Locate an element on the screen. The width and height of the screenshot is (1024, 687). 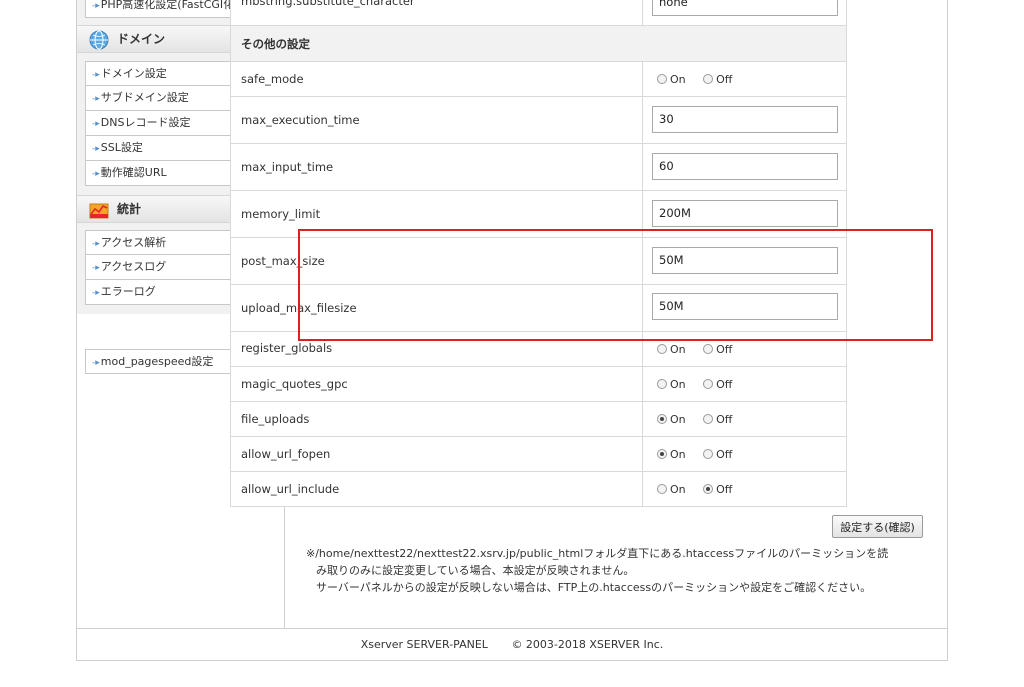
file-uploads-off-radio is located at coordinates (708, 419).